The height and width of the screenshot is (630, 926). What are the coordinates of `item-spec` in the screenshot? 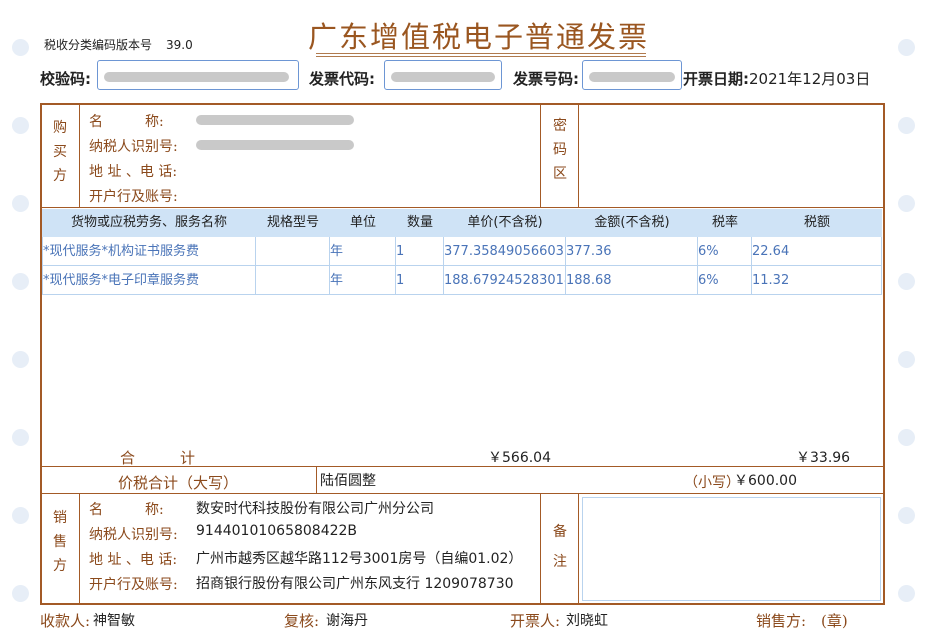 It's located at (293, 280).